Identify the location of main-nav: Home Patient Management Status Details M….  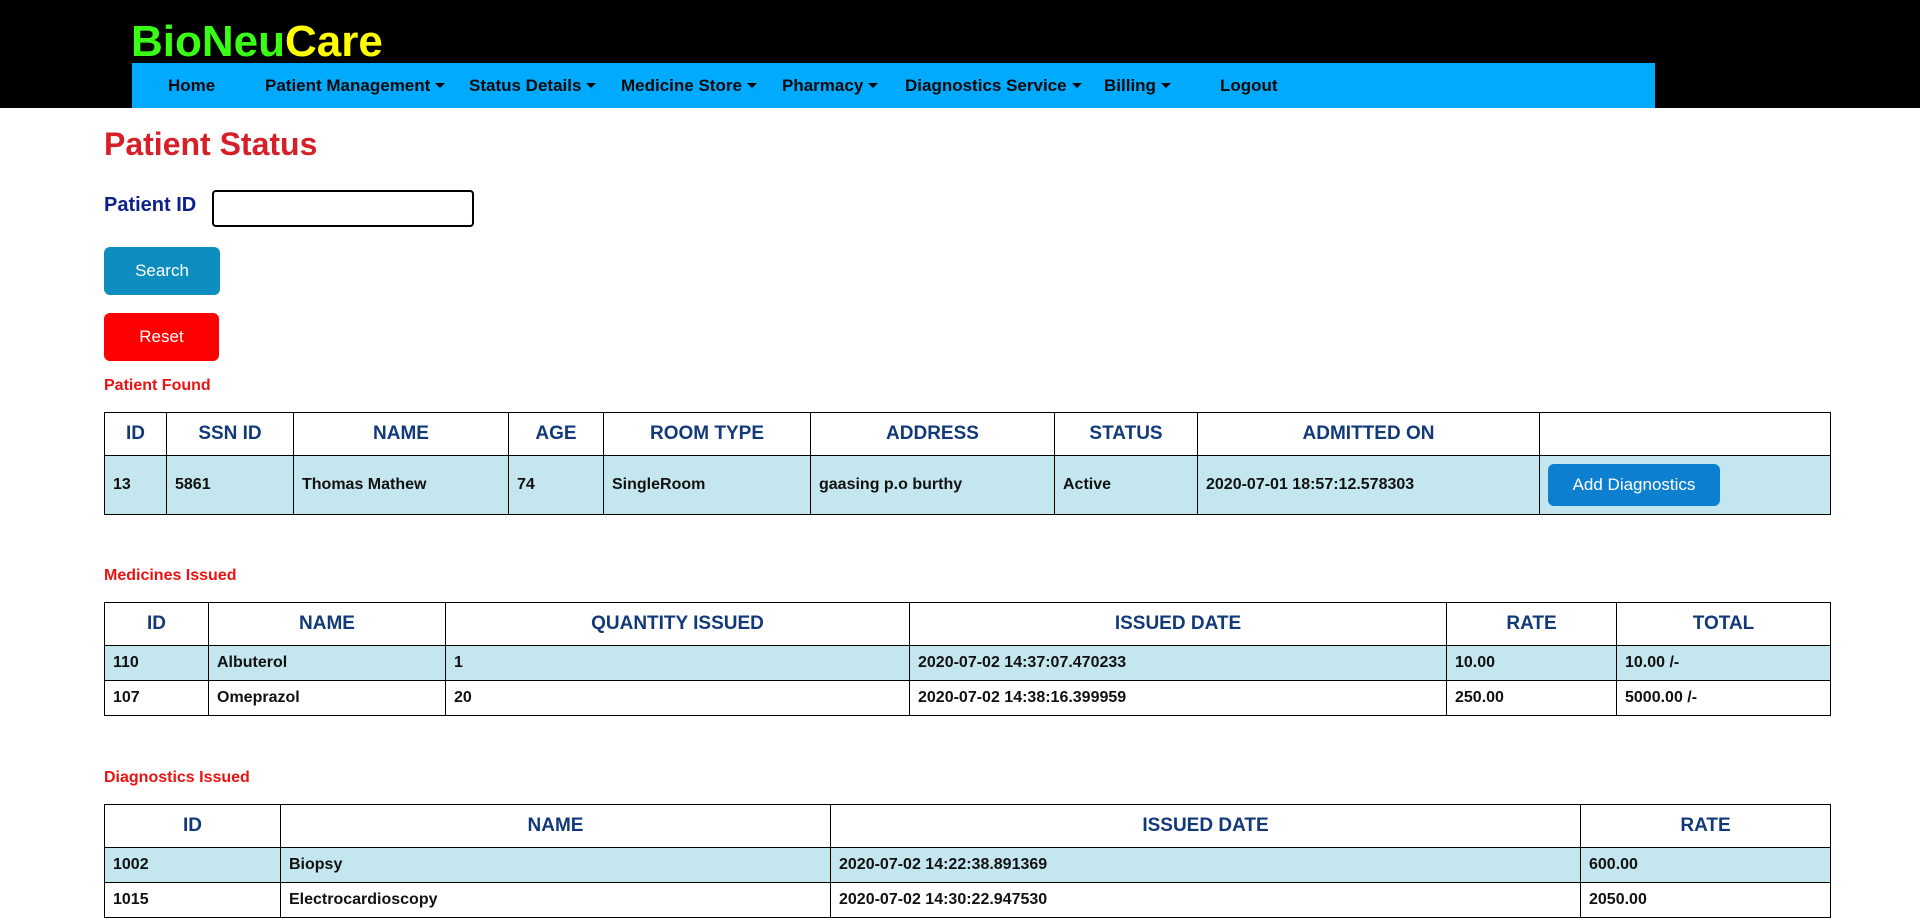
(893, 85).